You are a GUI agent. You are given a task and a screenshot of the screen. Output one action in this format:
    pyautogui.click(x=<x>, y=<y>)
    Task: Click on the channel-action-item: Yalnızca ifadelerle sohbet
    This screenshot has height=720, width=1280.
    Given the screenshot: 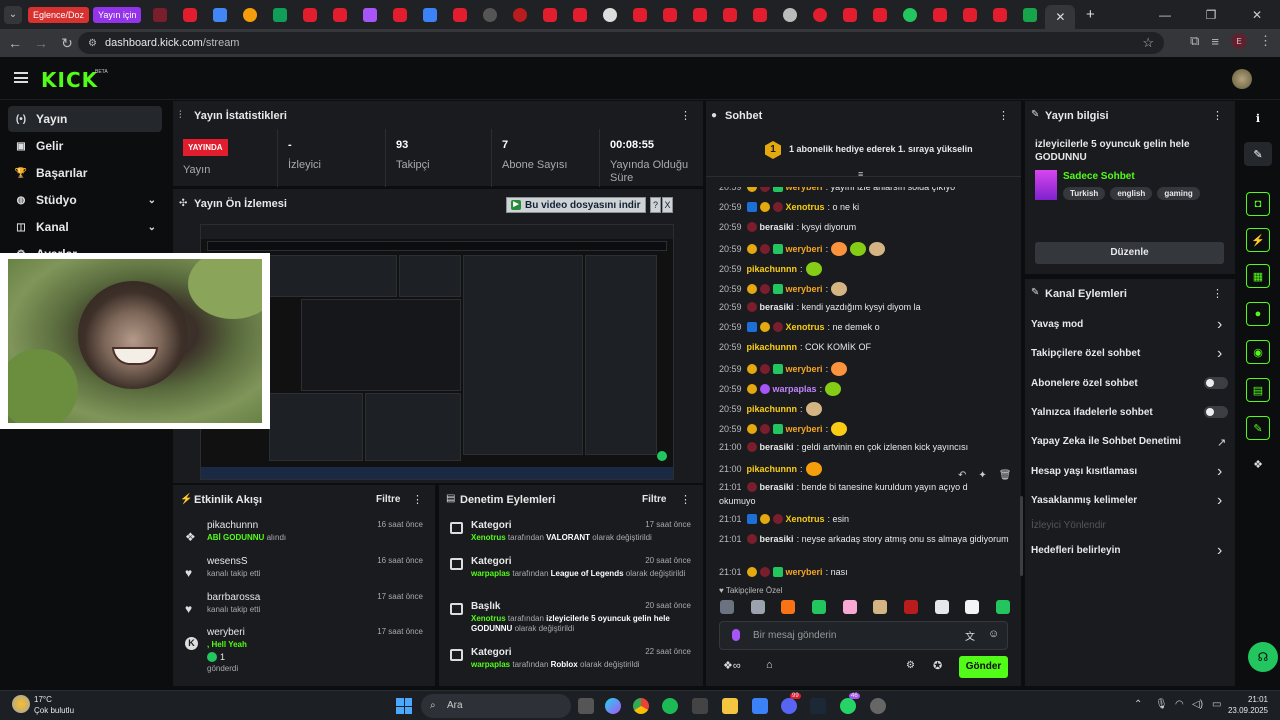 What is the action you would take?
    pyautogui.click(x=1092, y=412)
    